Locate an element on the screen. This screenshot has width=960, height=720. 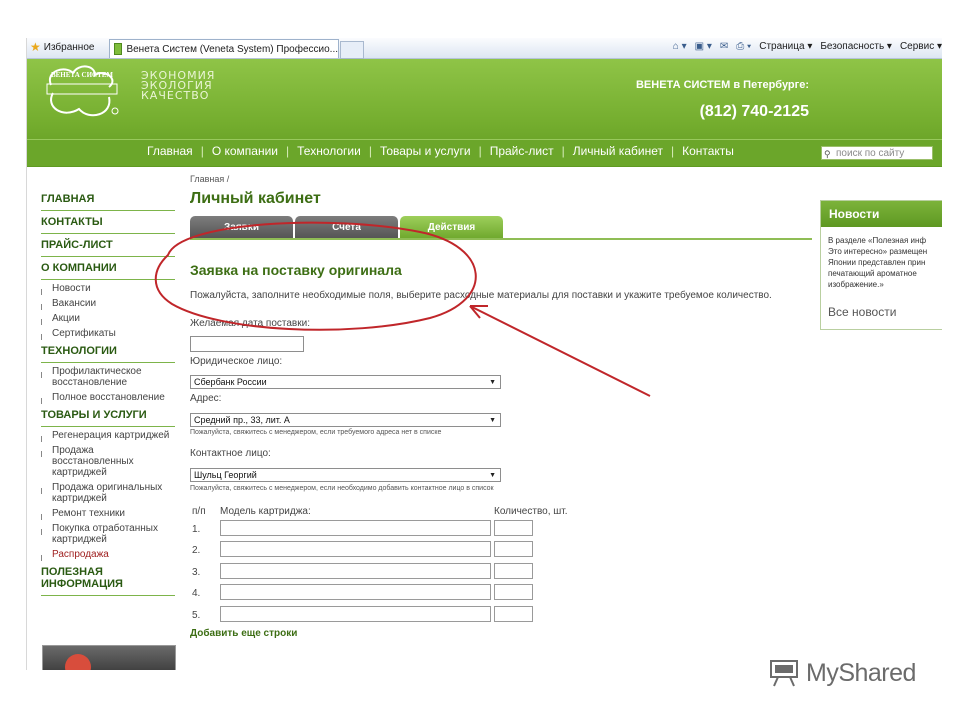
favorites-button: ★ Избранное is located at coordinates (62, 47).